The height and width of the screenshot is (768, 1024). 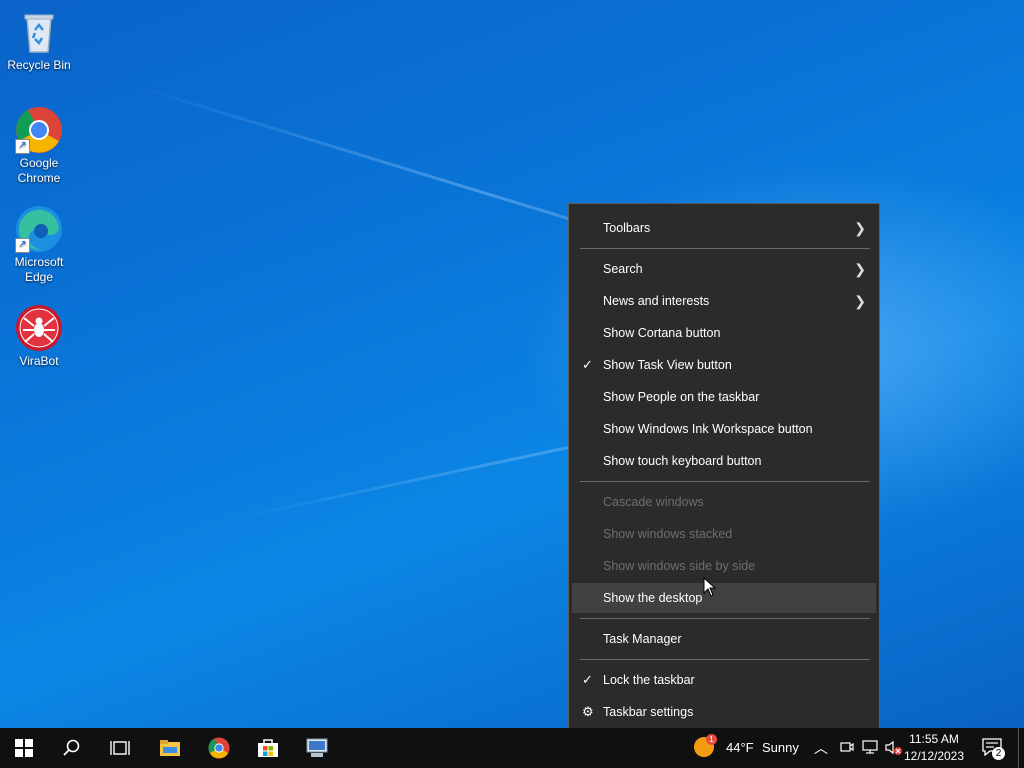 I want to click on menu-item-label: Show Task View button, so click(x=667, y=365).